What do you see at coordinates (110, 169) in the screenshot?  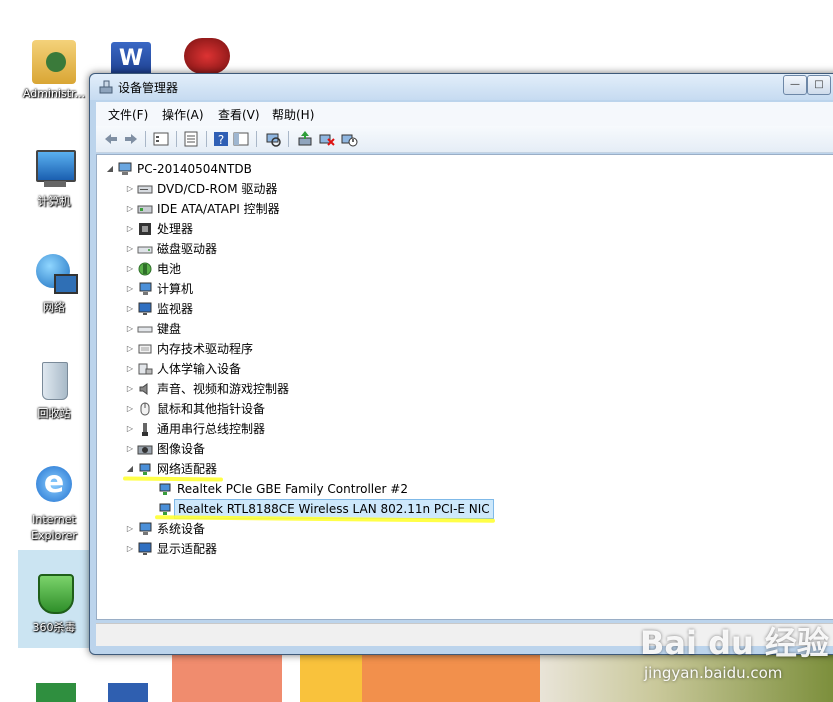 I see `collapse-arrow-icon: ◢` at bounding box center [110, 169].